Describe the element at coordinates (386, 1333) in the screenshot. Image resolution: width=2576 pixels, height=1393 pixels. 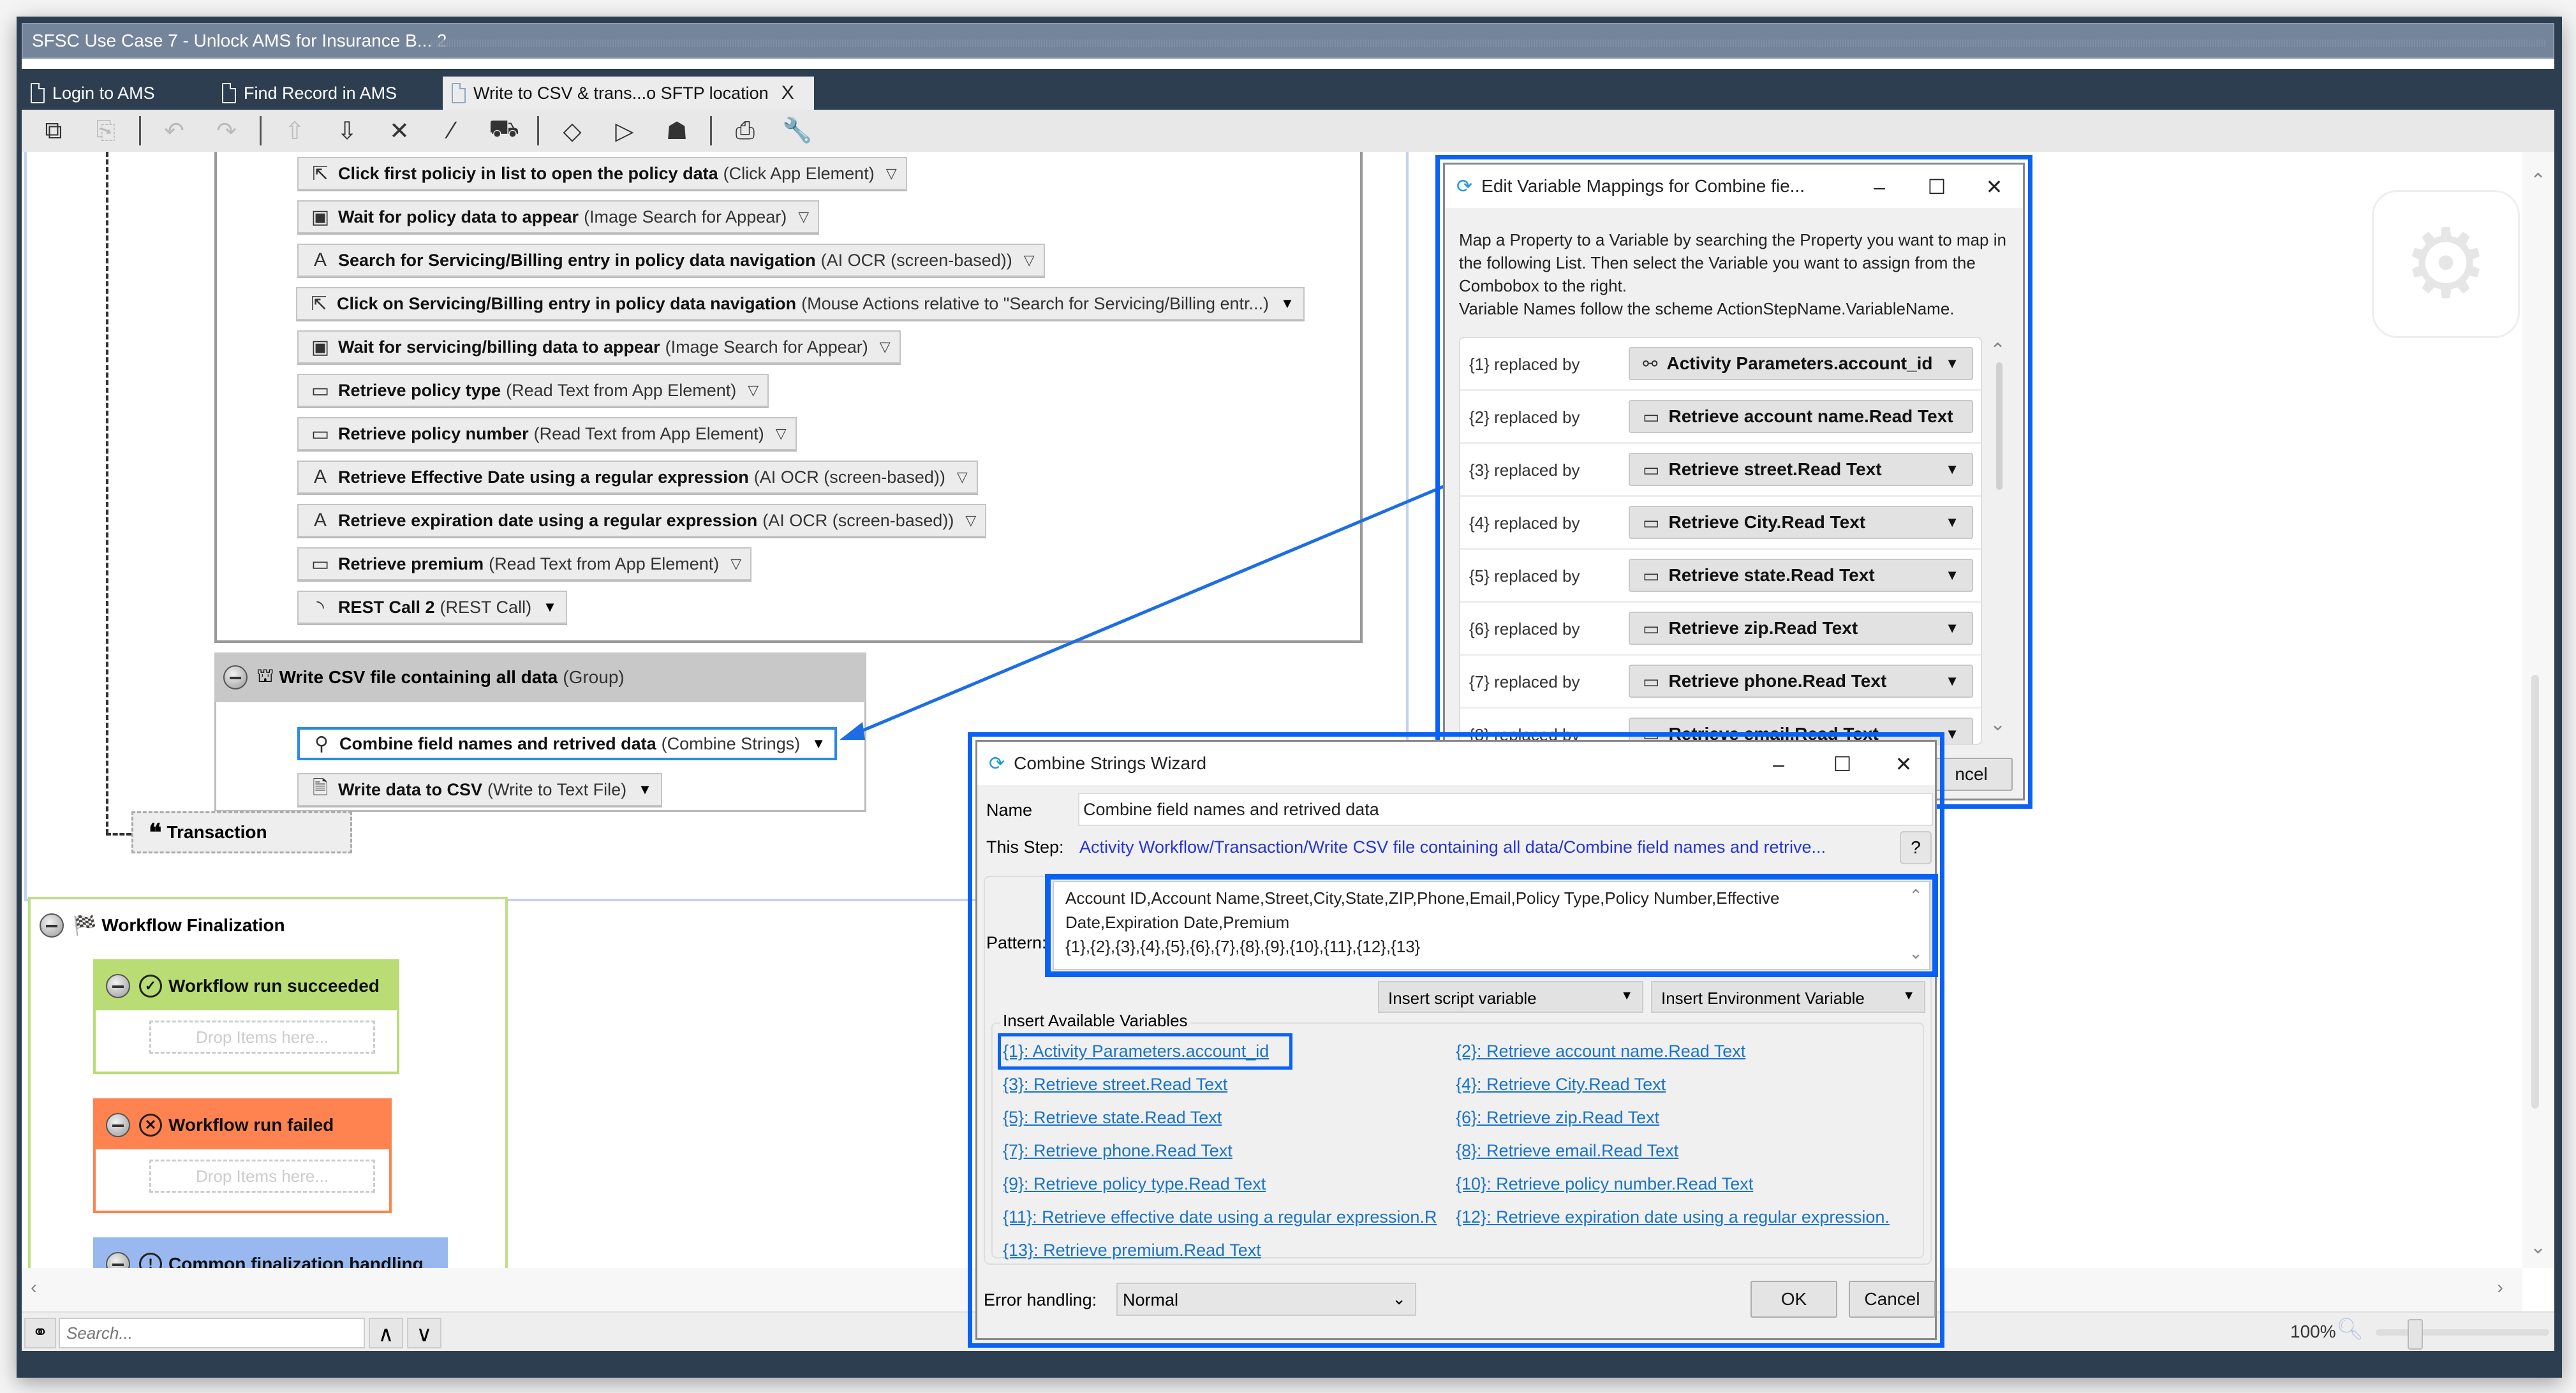
I see `search-previous-button: ∧` at that location.